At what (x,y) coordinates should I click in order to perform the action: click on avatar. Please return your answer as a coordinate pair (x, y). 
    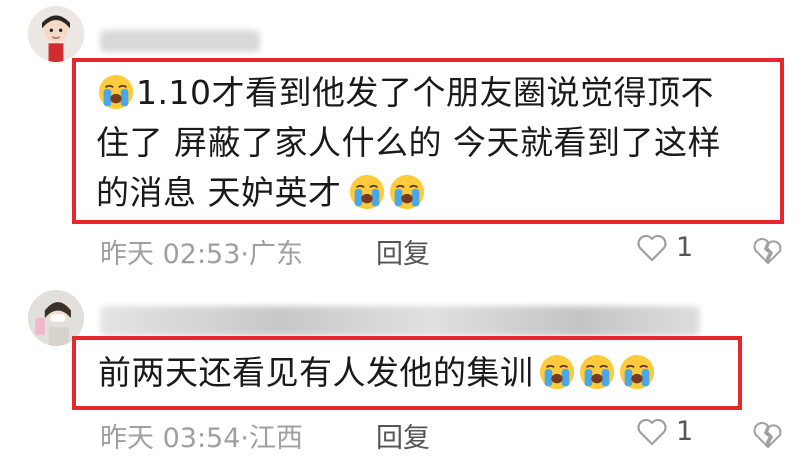
    Looking at the image, I should click on (56, 34).